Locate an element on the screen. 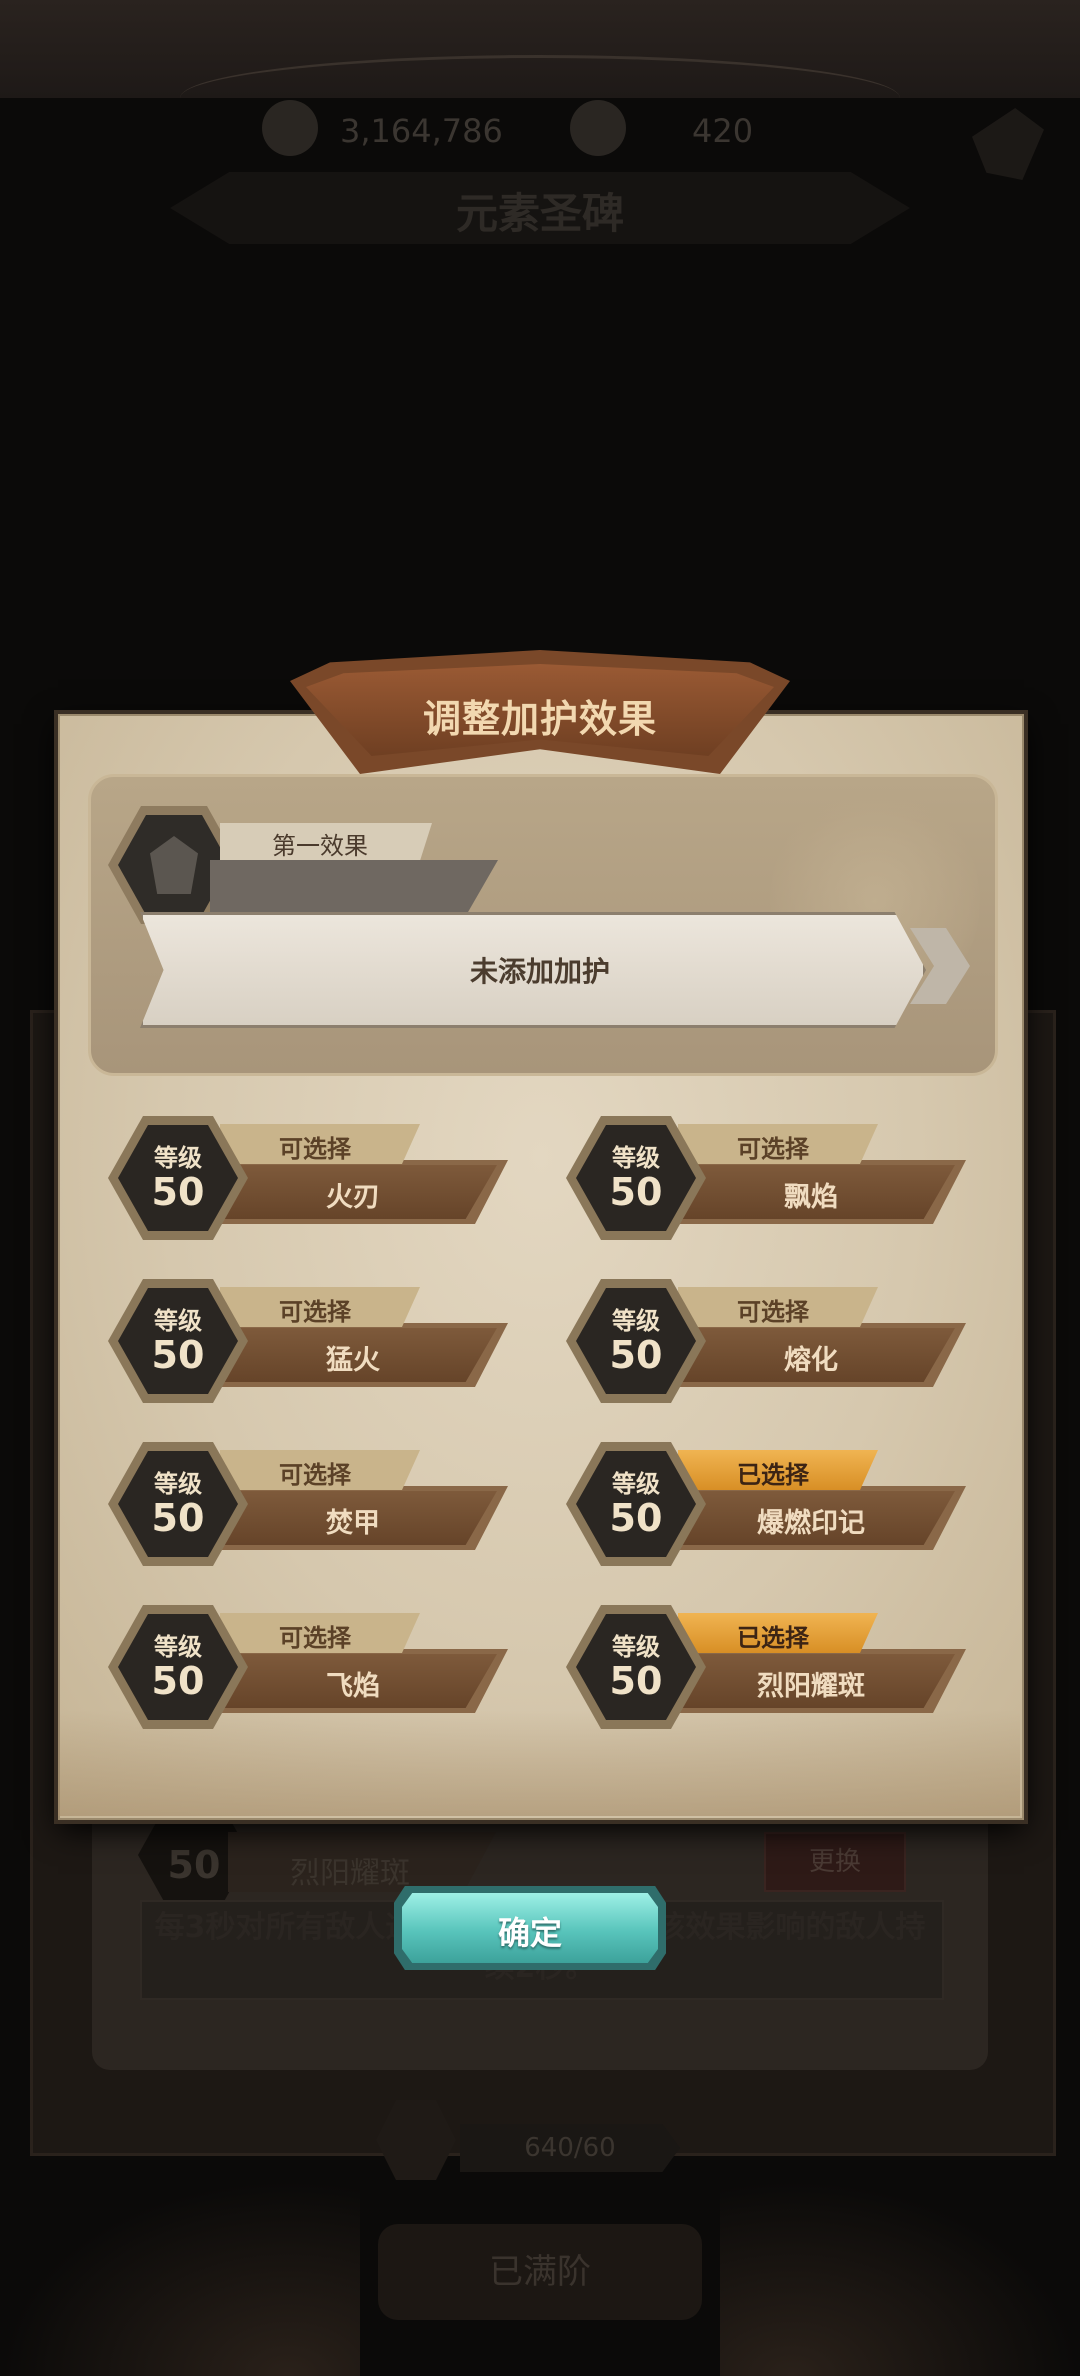 The width and height of the screenshot is (1080, 2376). gem-amount: 420 is located at coordinates (723, 131).